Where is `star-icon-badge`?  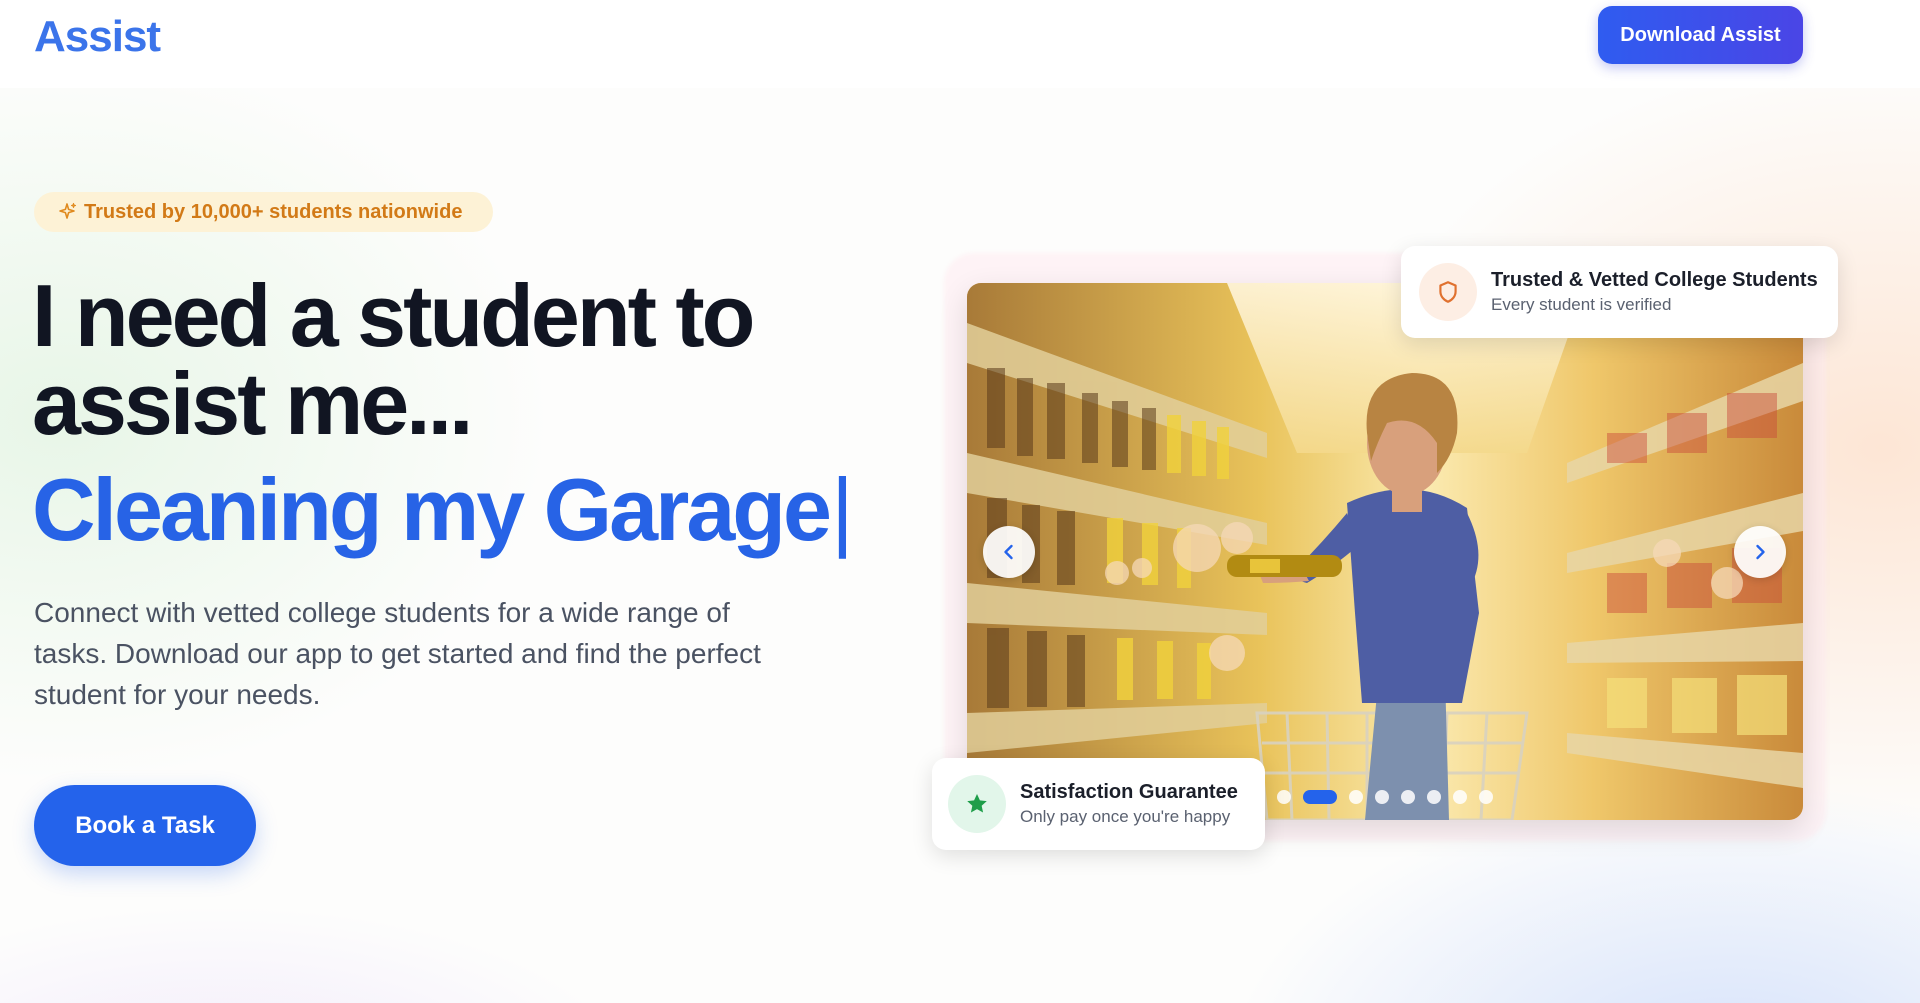
star-icon-badge is located at coordinates (977, 804).